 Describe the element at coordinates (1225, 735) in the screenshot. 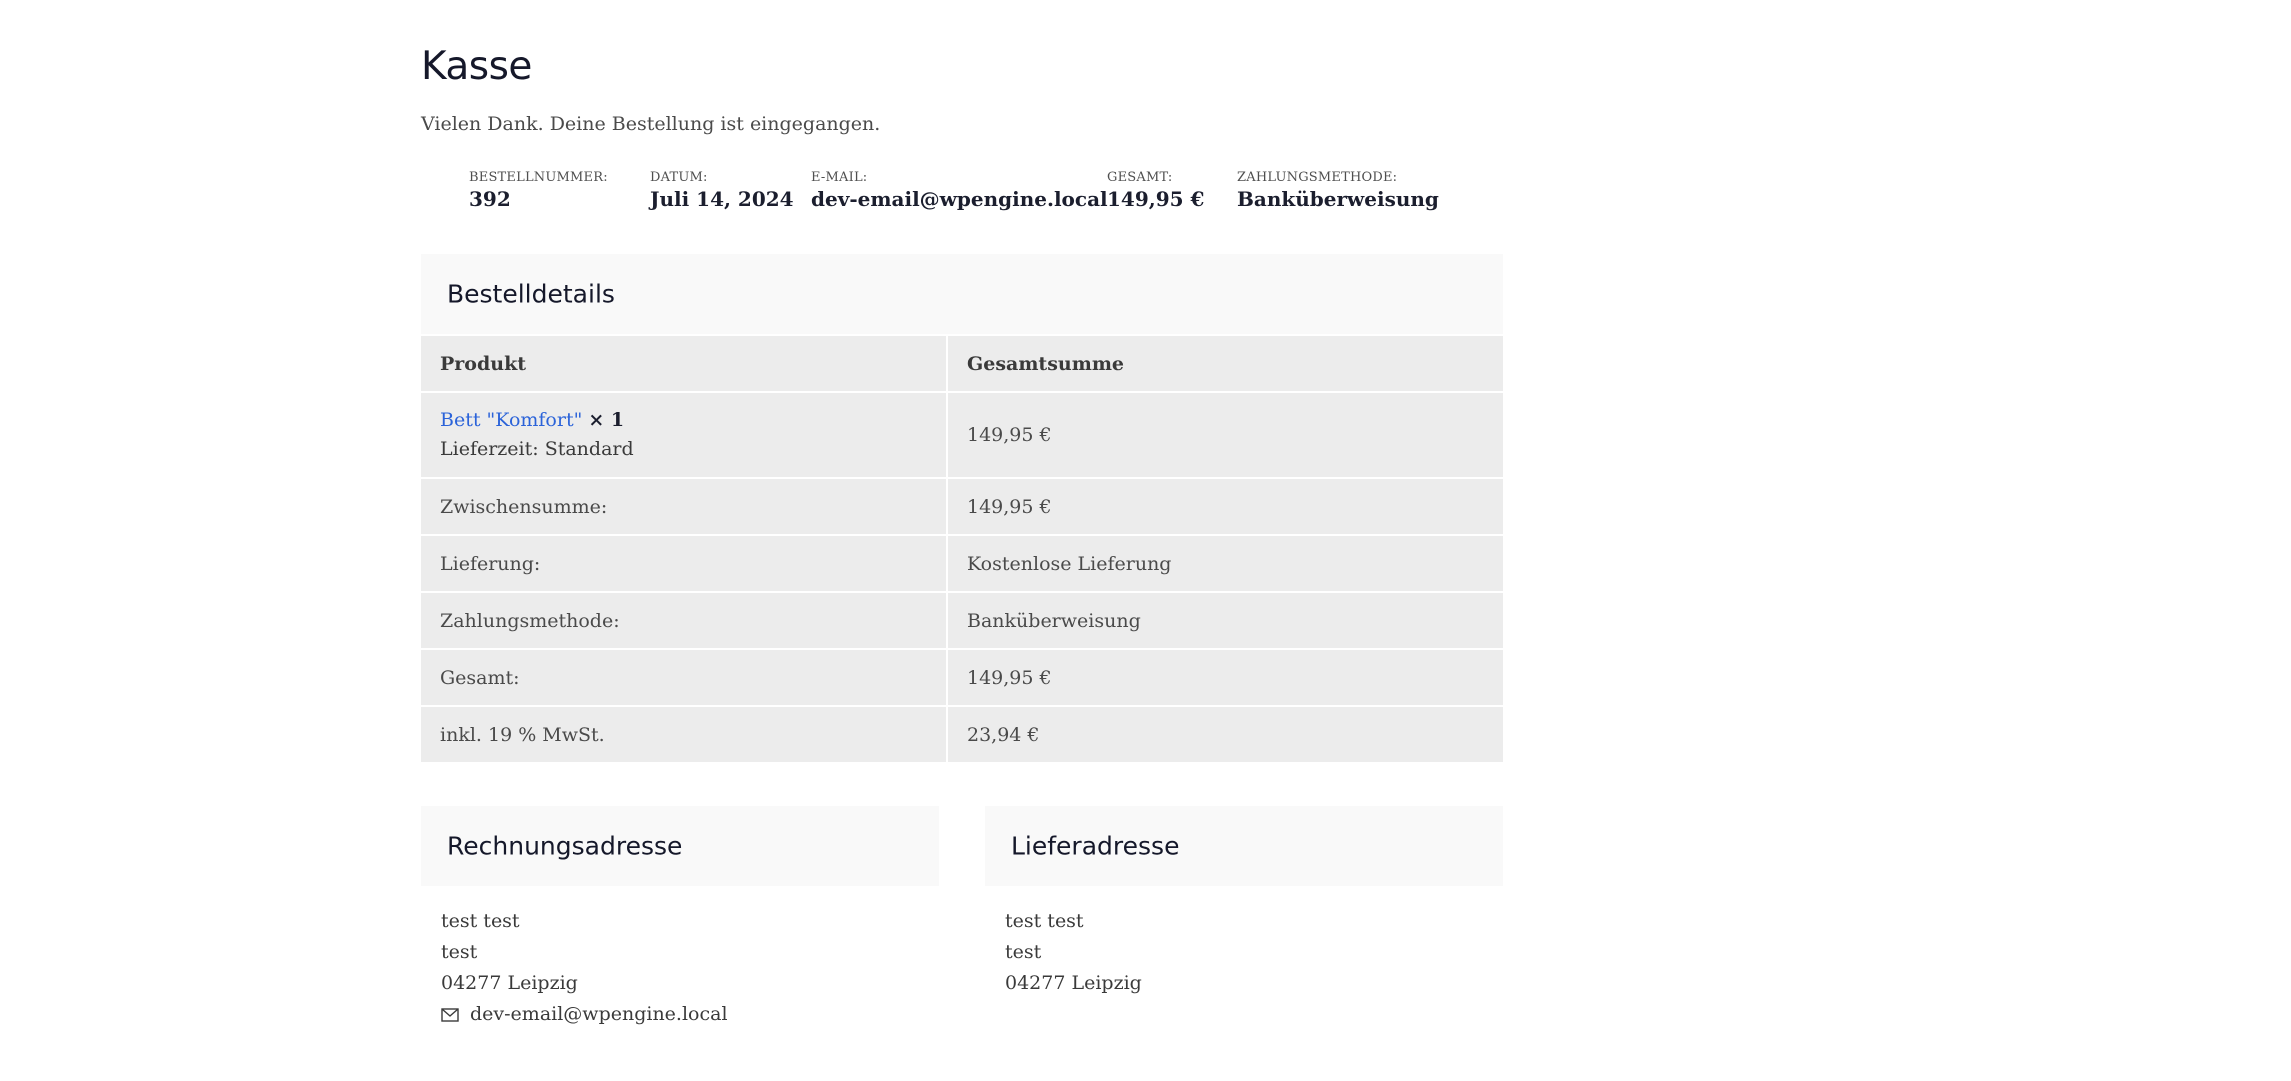

I see `totals-value: 23,94 €` at that location.